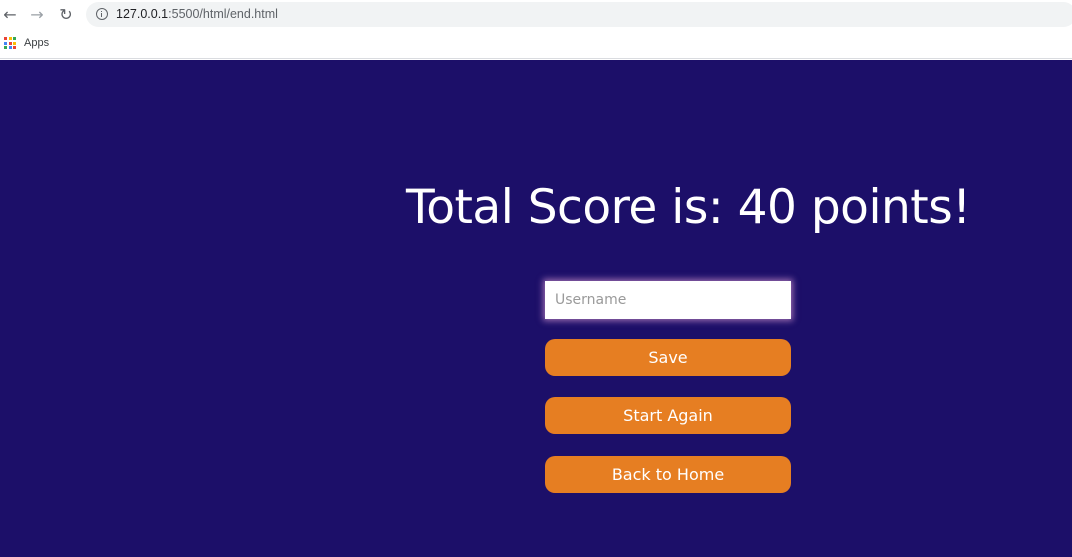 This screenshot has width=1072, height=557. Describe the element at coordinates (579, 14) in the screenshot. I see `address-bar: 127.0.0.1:5500/html/end.html` at that location.